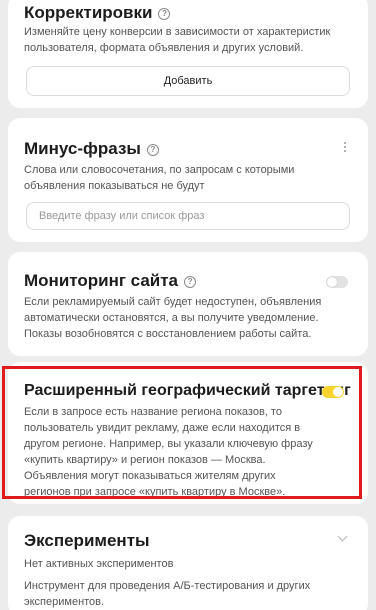 Image resolution: width=376 pixels, height=610 pixels. I want to click on monitoring-title: Мониторинг сайта, so click(101, 280).